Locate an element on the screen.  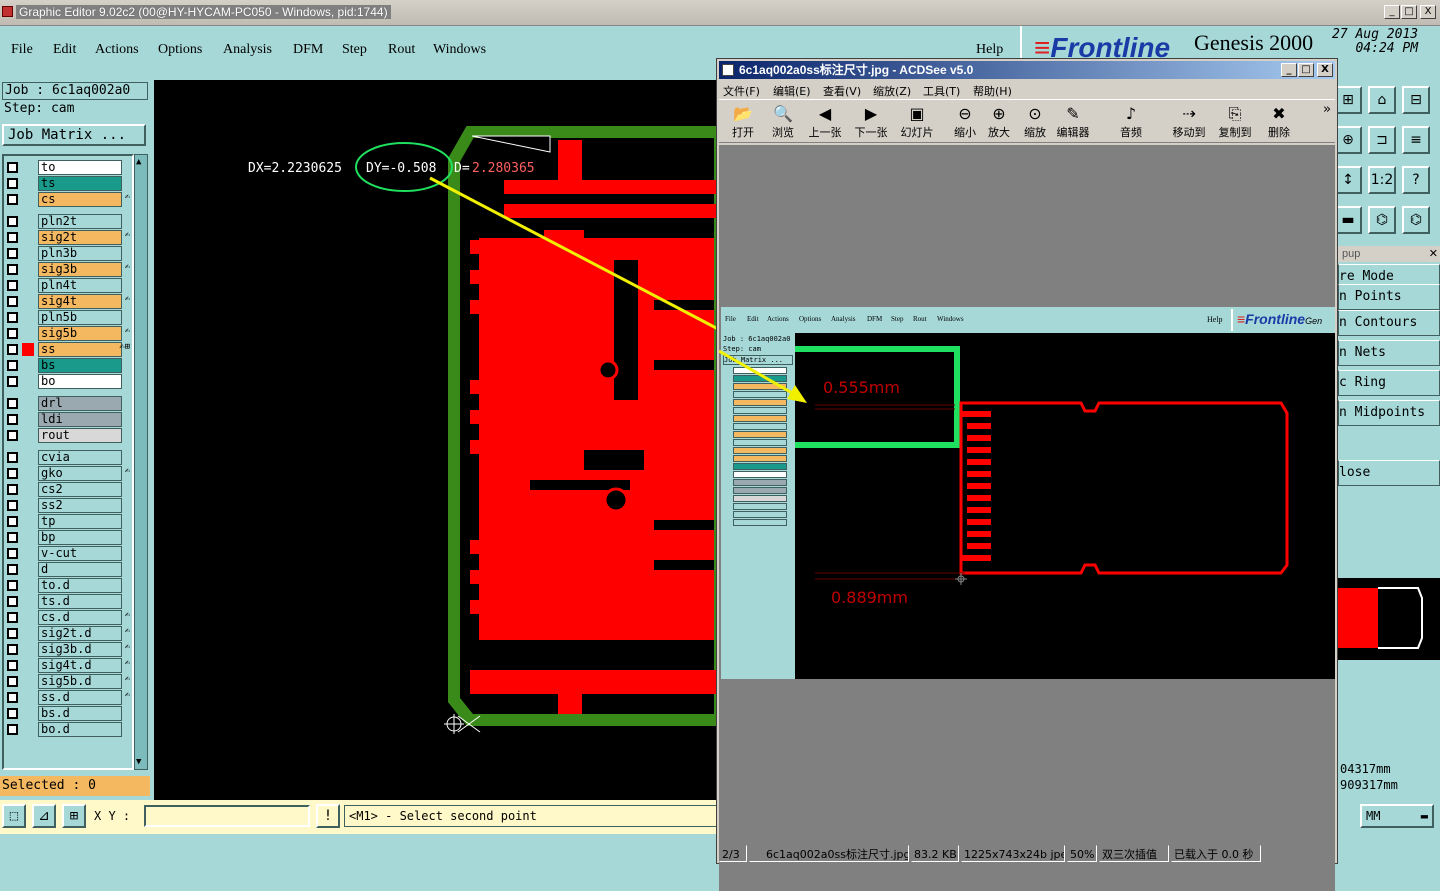
tool-icon: 1:2 is located at coordinates (1382, 180).